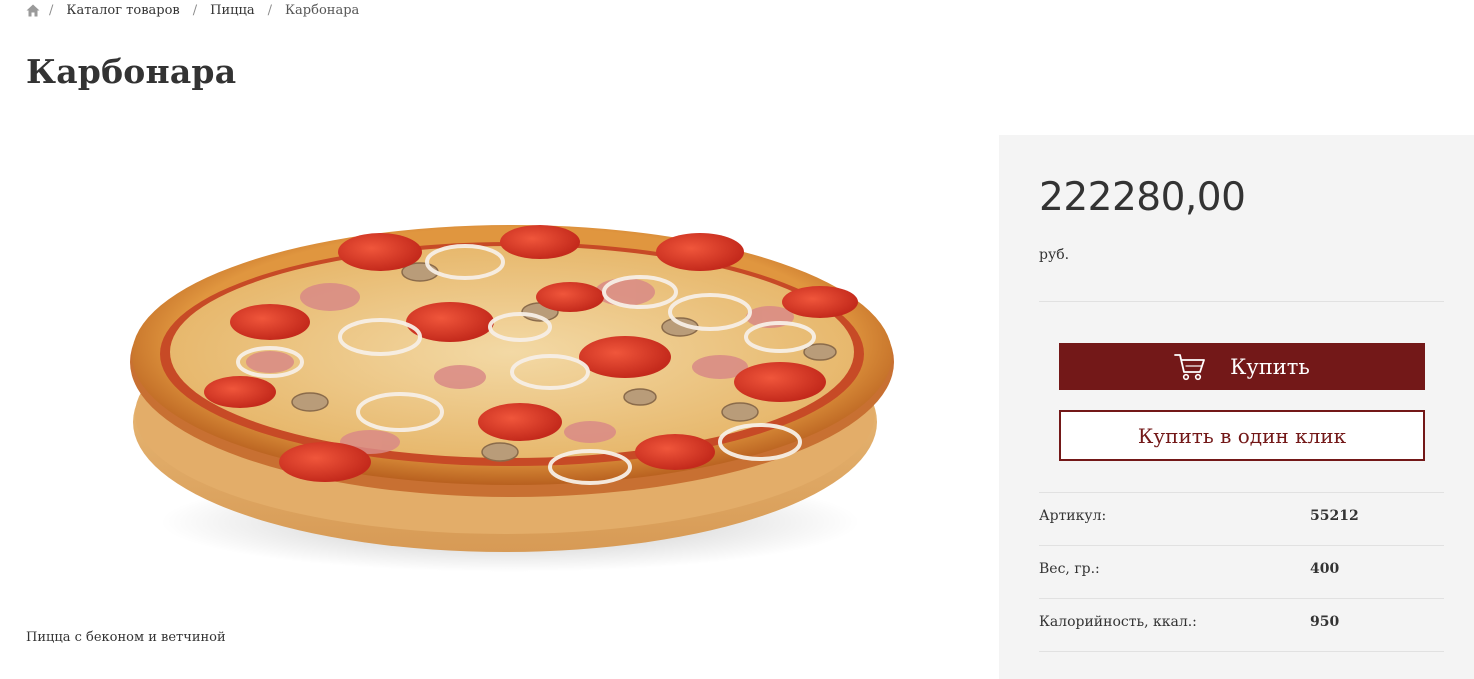  What do you see at coordinates (199, 10) in the screenshot?
I see `breadcrumb: / Каталог товаров / Пицца / Карбонара` at bounding box center [199, 10].